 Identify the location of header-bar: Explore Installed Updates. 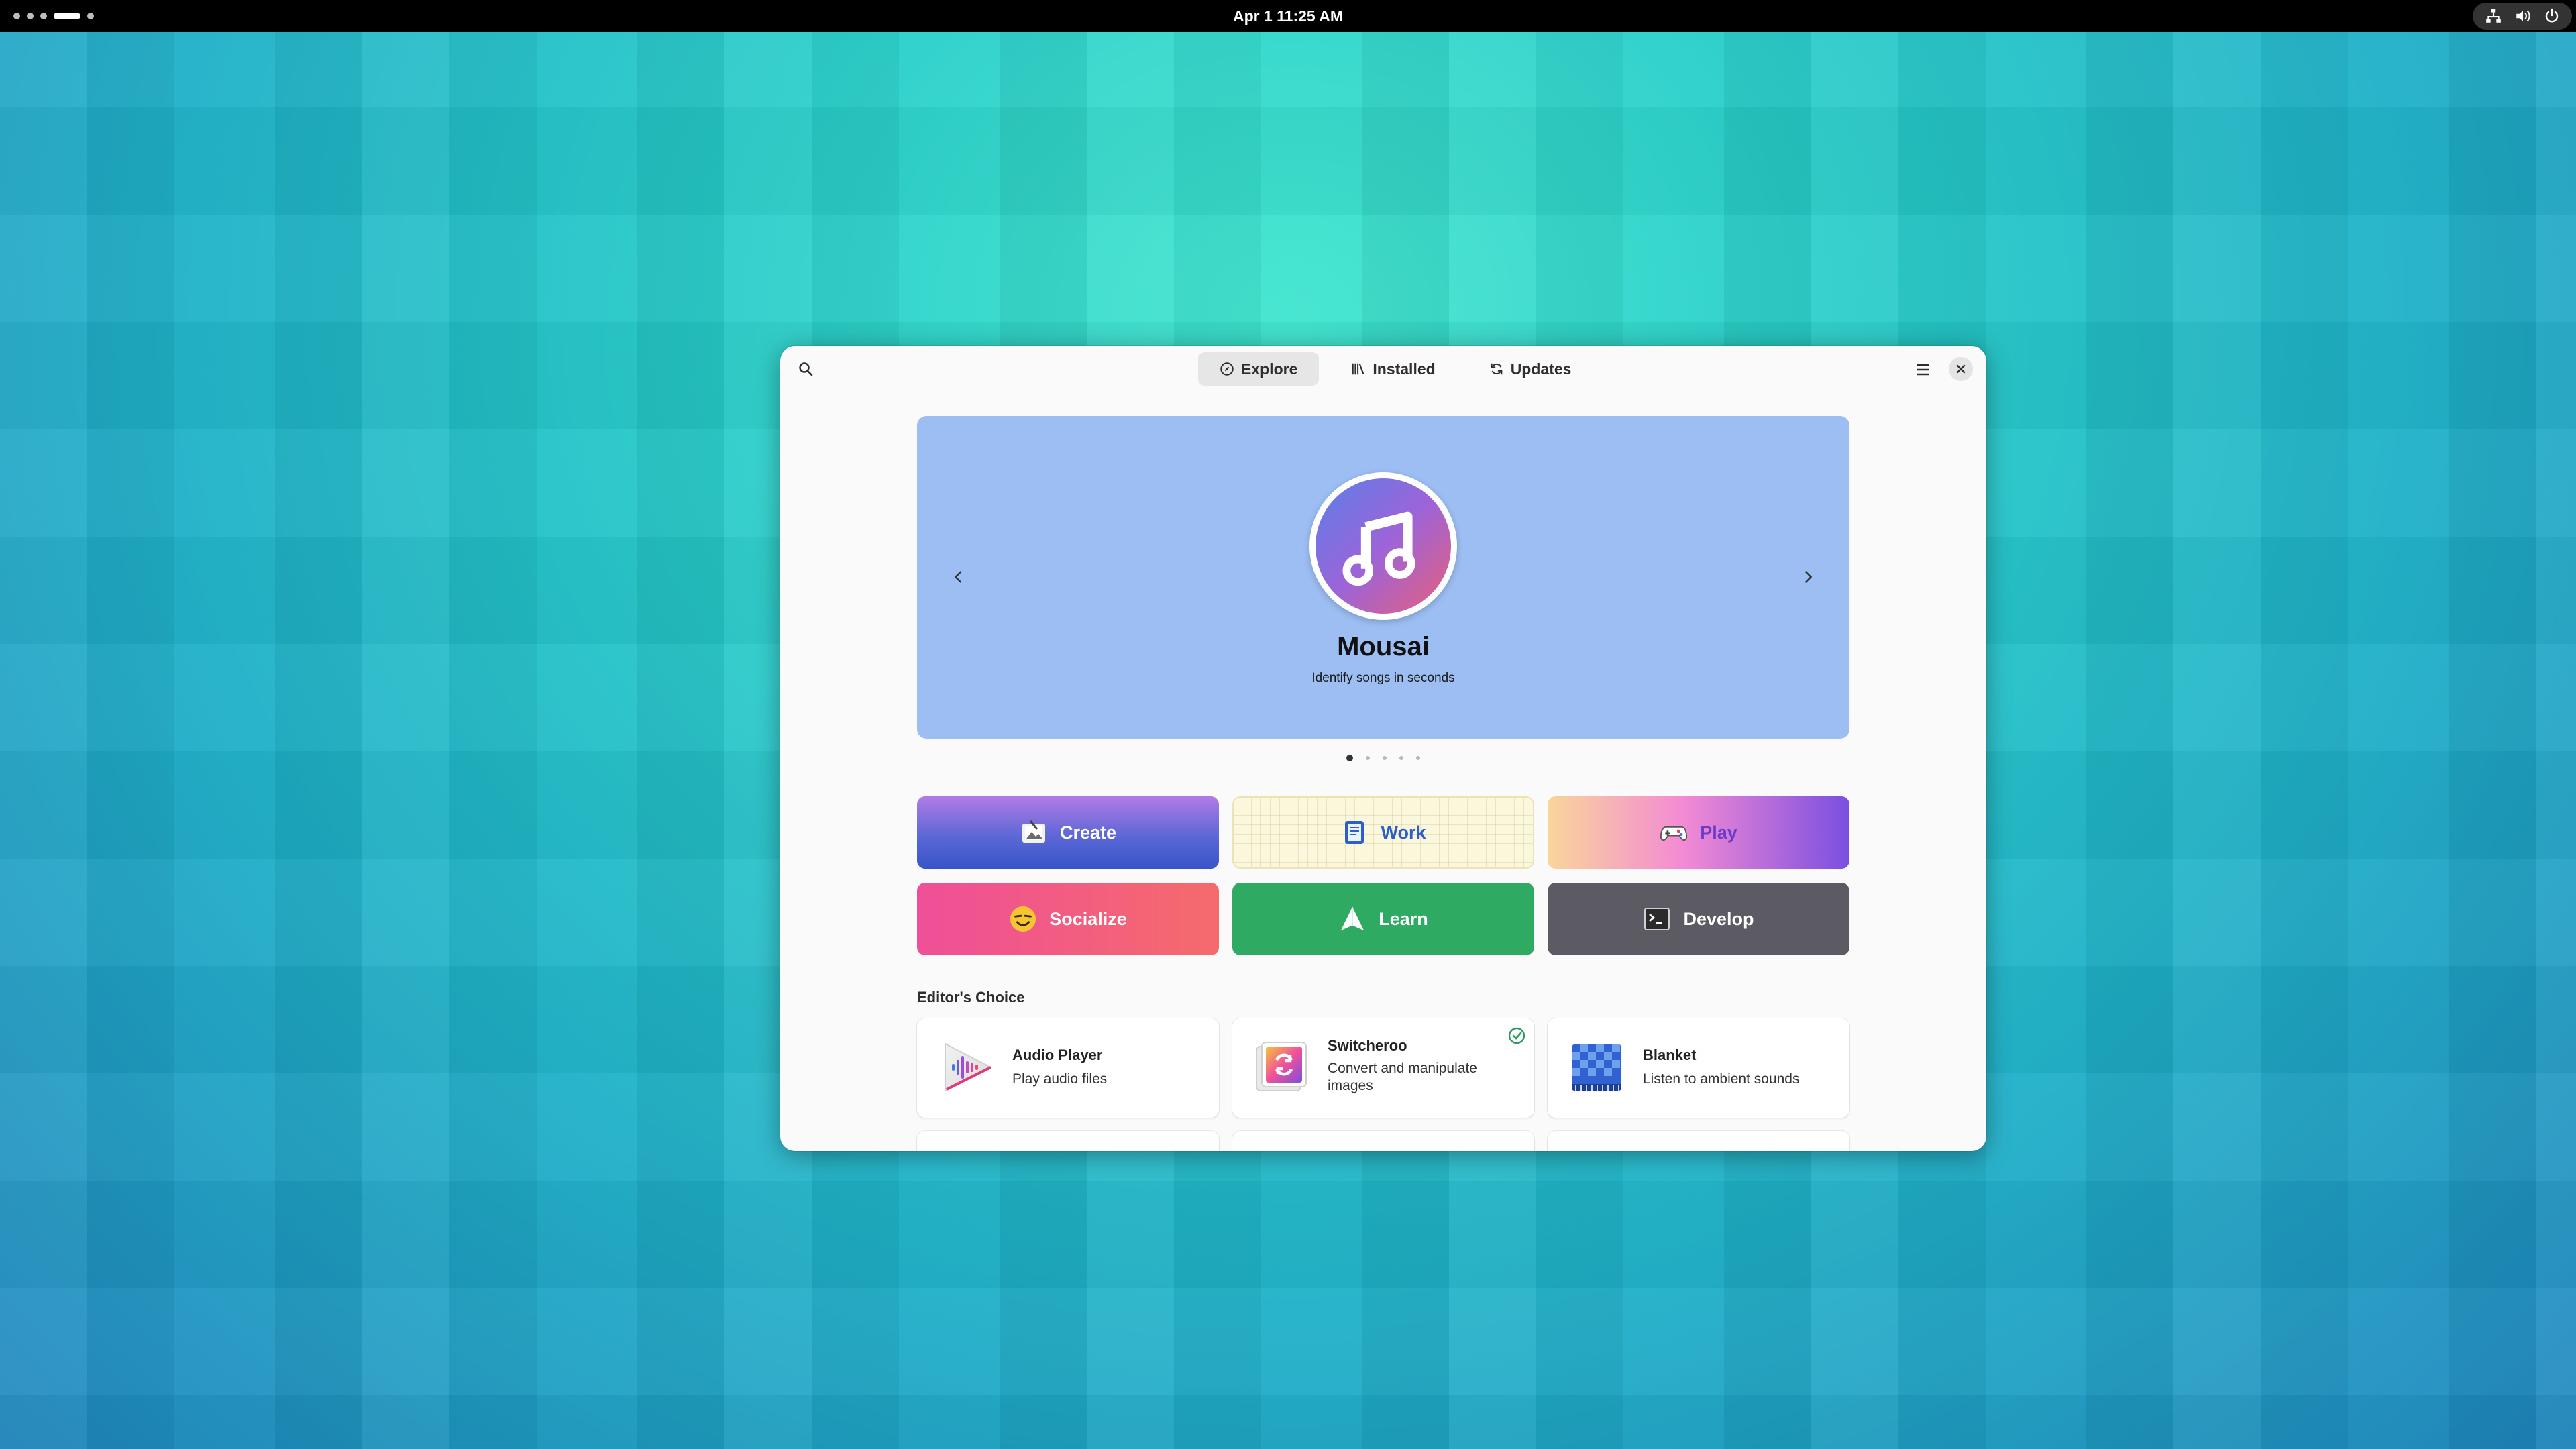
(1383, 369).